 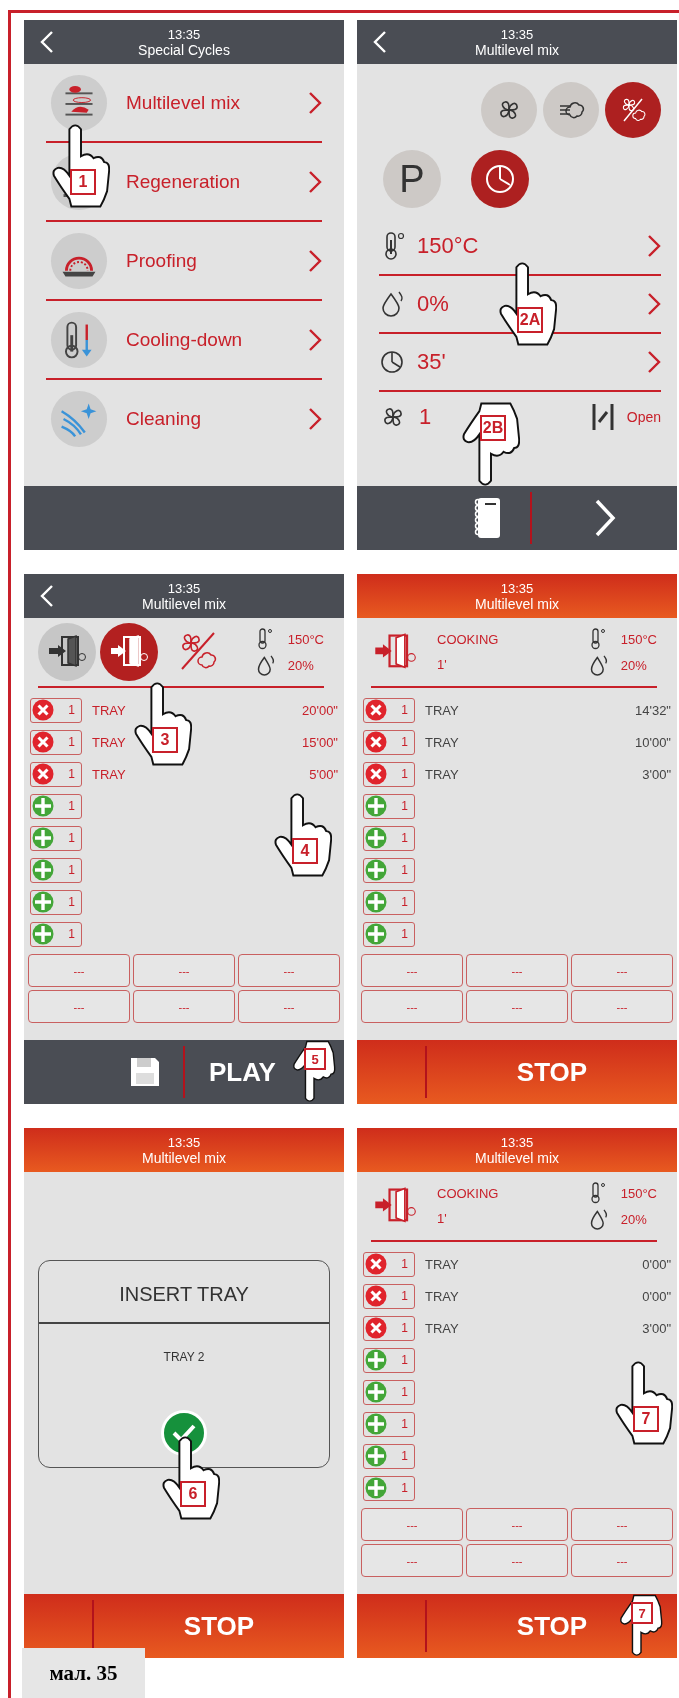 I want to click on setting-value: 35', so click(x=526, y=362).